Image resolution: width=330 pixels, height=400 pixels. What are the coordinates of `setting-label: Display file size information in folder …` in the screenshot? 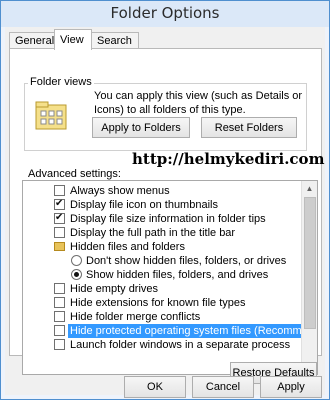 It's located at (168, 219).